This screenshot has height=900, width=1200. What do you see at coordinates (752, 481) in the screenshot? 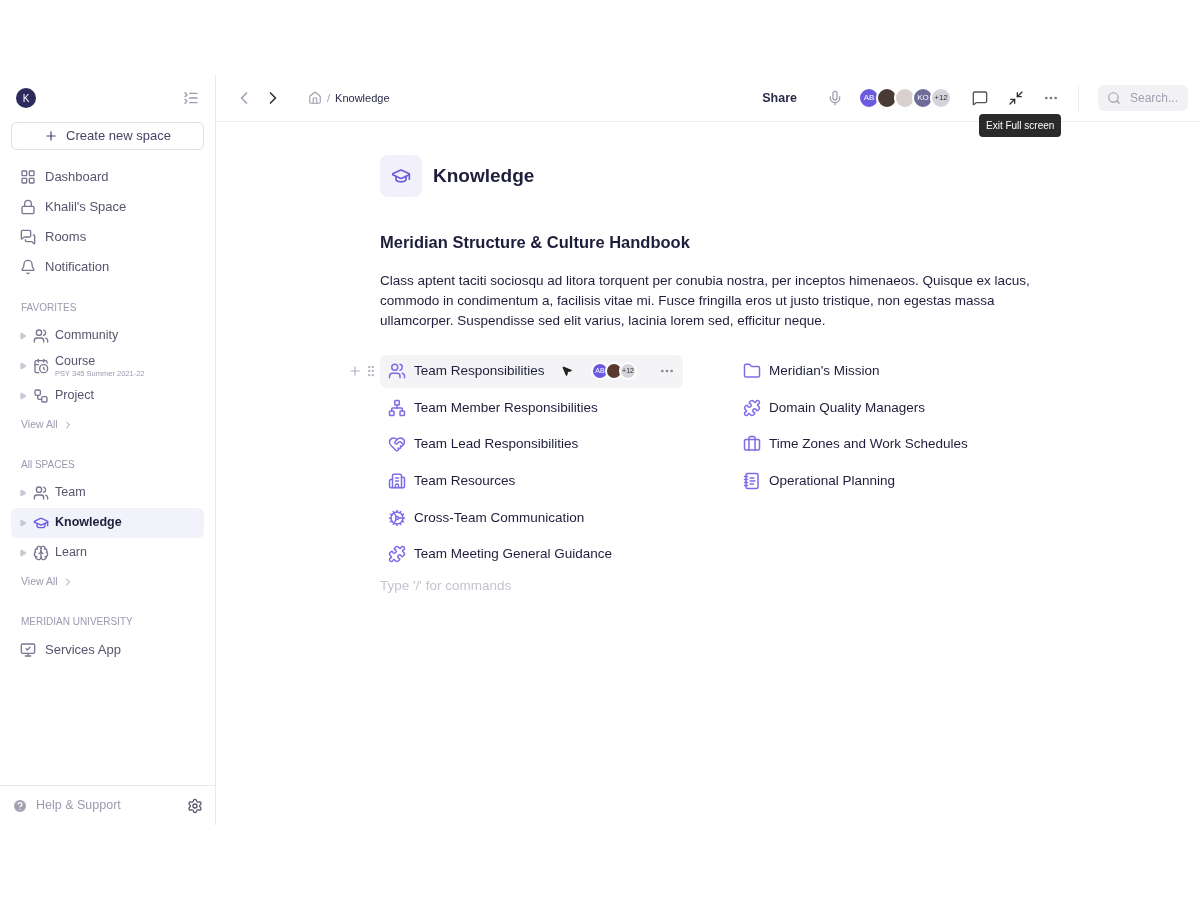
I see `notebook-icon` at bounding box center [752, 481].